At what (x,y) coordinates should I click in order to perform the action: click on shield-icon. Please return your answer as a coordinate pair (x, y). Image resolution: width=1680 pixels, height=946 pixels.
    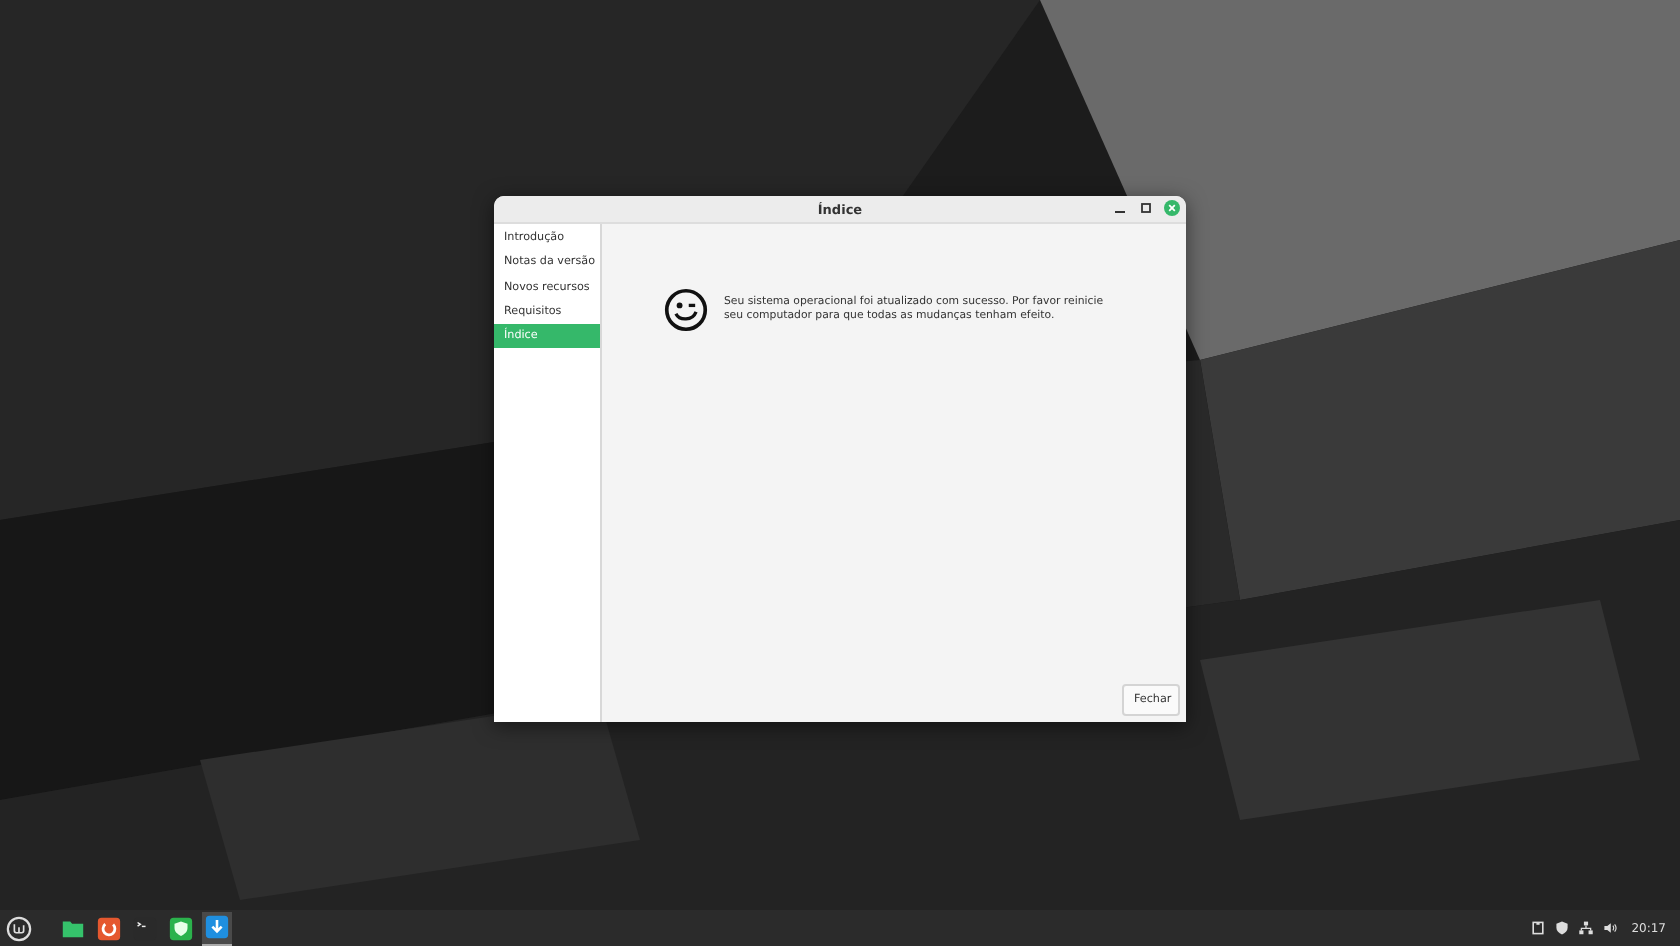
    Looking at the image, I should click on (1561, 928).